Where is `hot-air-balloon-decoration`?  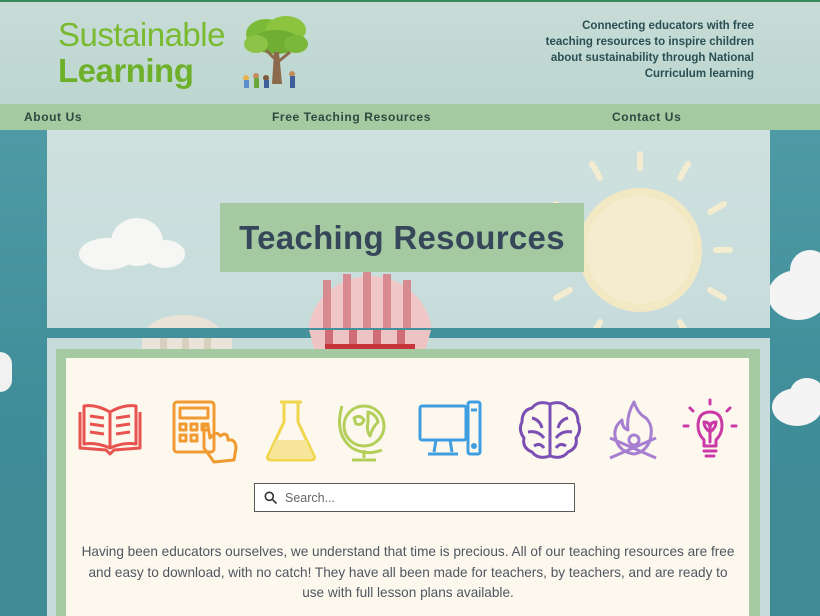
hot-air-balloon-decoration is located at coordinates (370, 300).